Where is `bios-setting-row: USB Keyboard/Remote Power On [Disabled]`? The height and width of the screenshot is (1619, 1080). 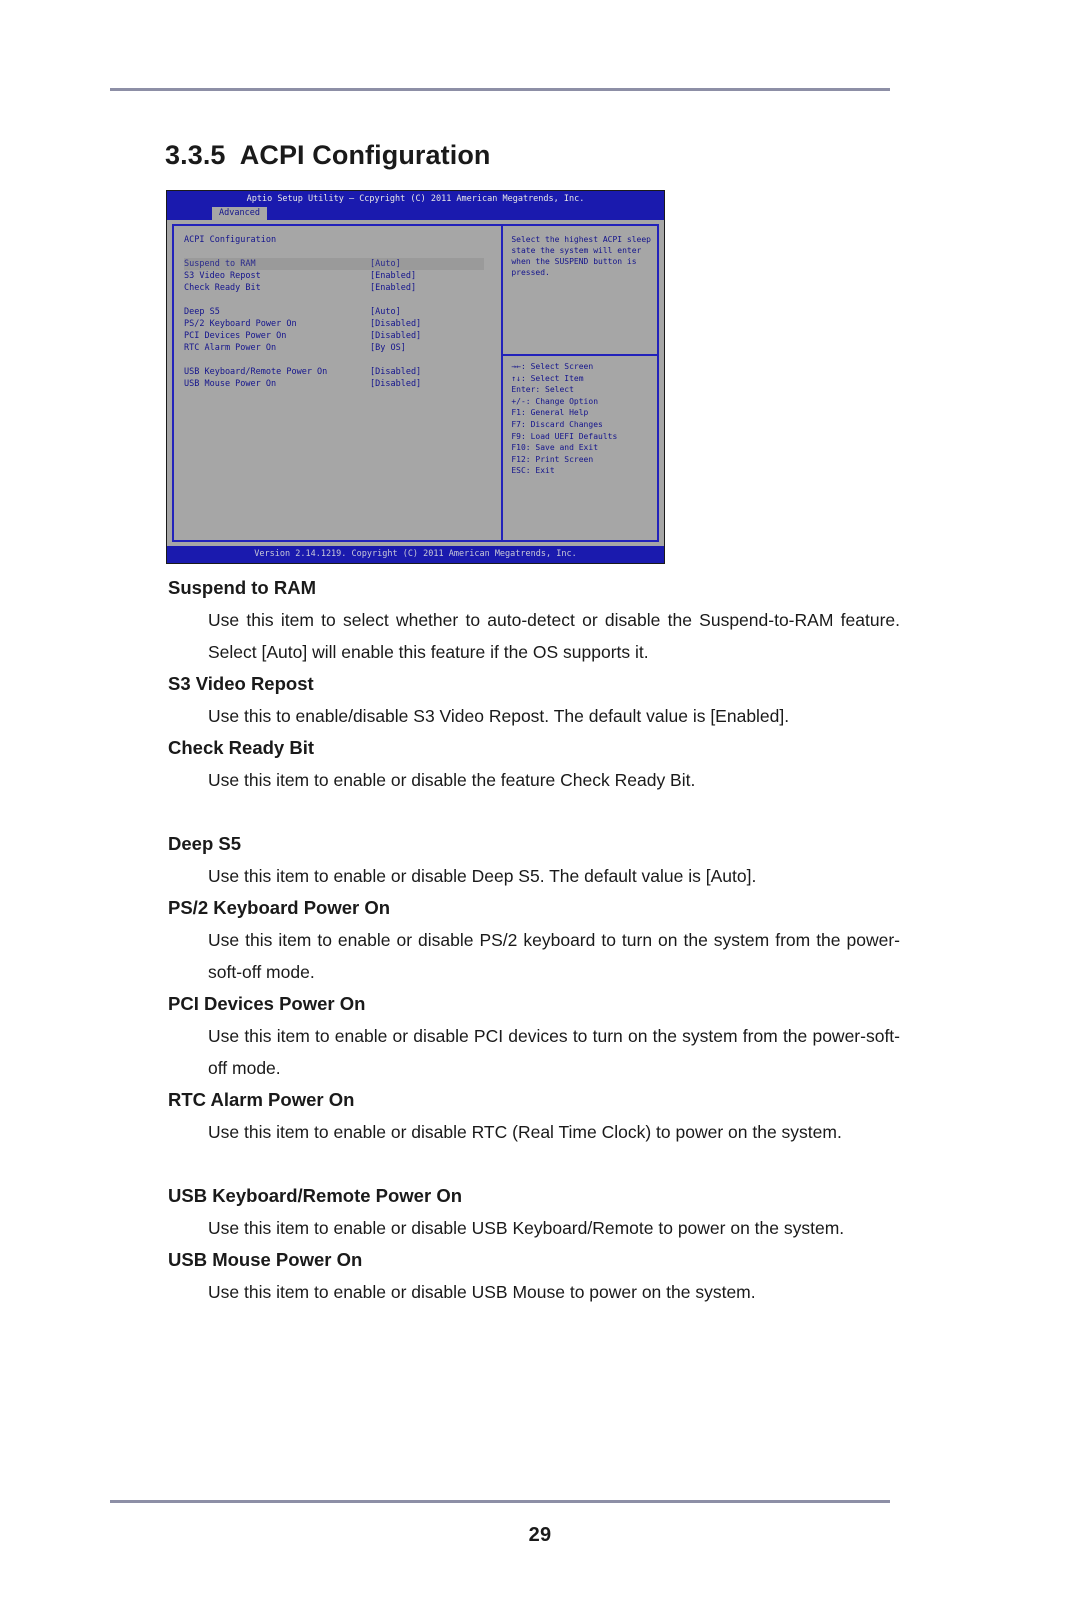
bios-setting-row: USB Keyboard/Remote Power On [Disabled] is located at coordinates (342, 372).